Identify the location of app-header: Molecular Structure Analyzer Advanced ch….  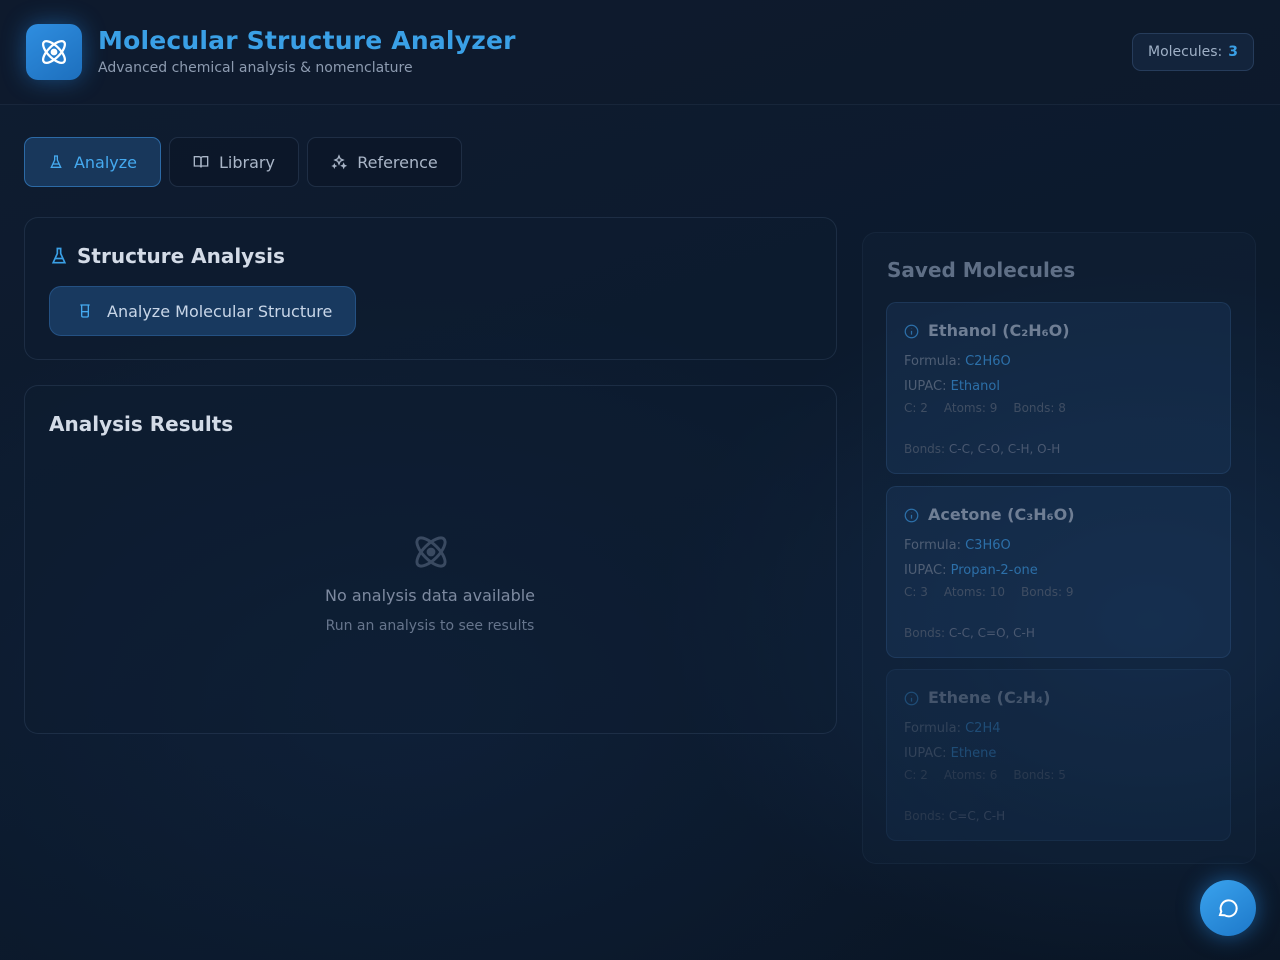
(640, 52).